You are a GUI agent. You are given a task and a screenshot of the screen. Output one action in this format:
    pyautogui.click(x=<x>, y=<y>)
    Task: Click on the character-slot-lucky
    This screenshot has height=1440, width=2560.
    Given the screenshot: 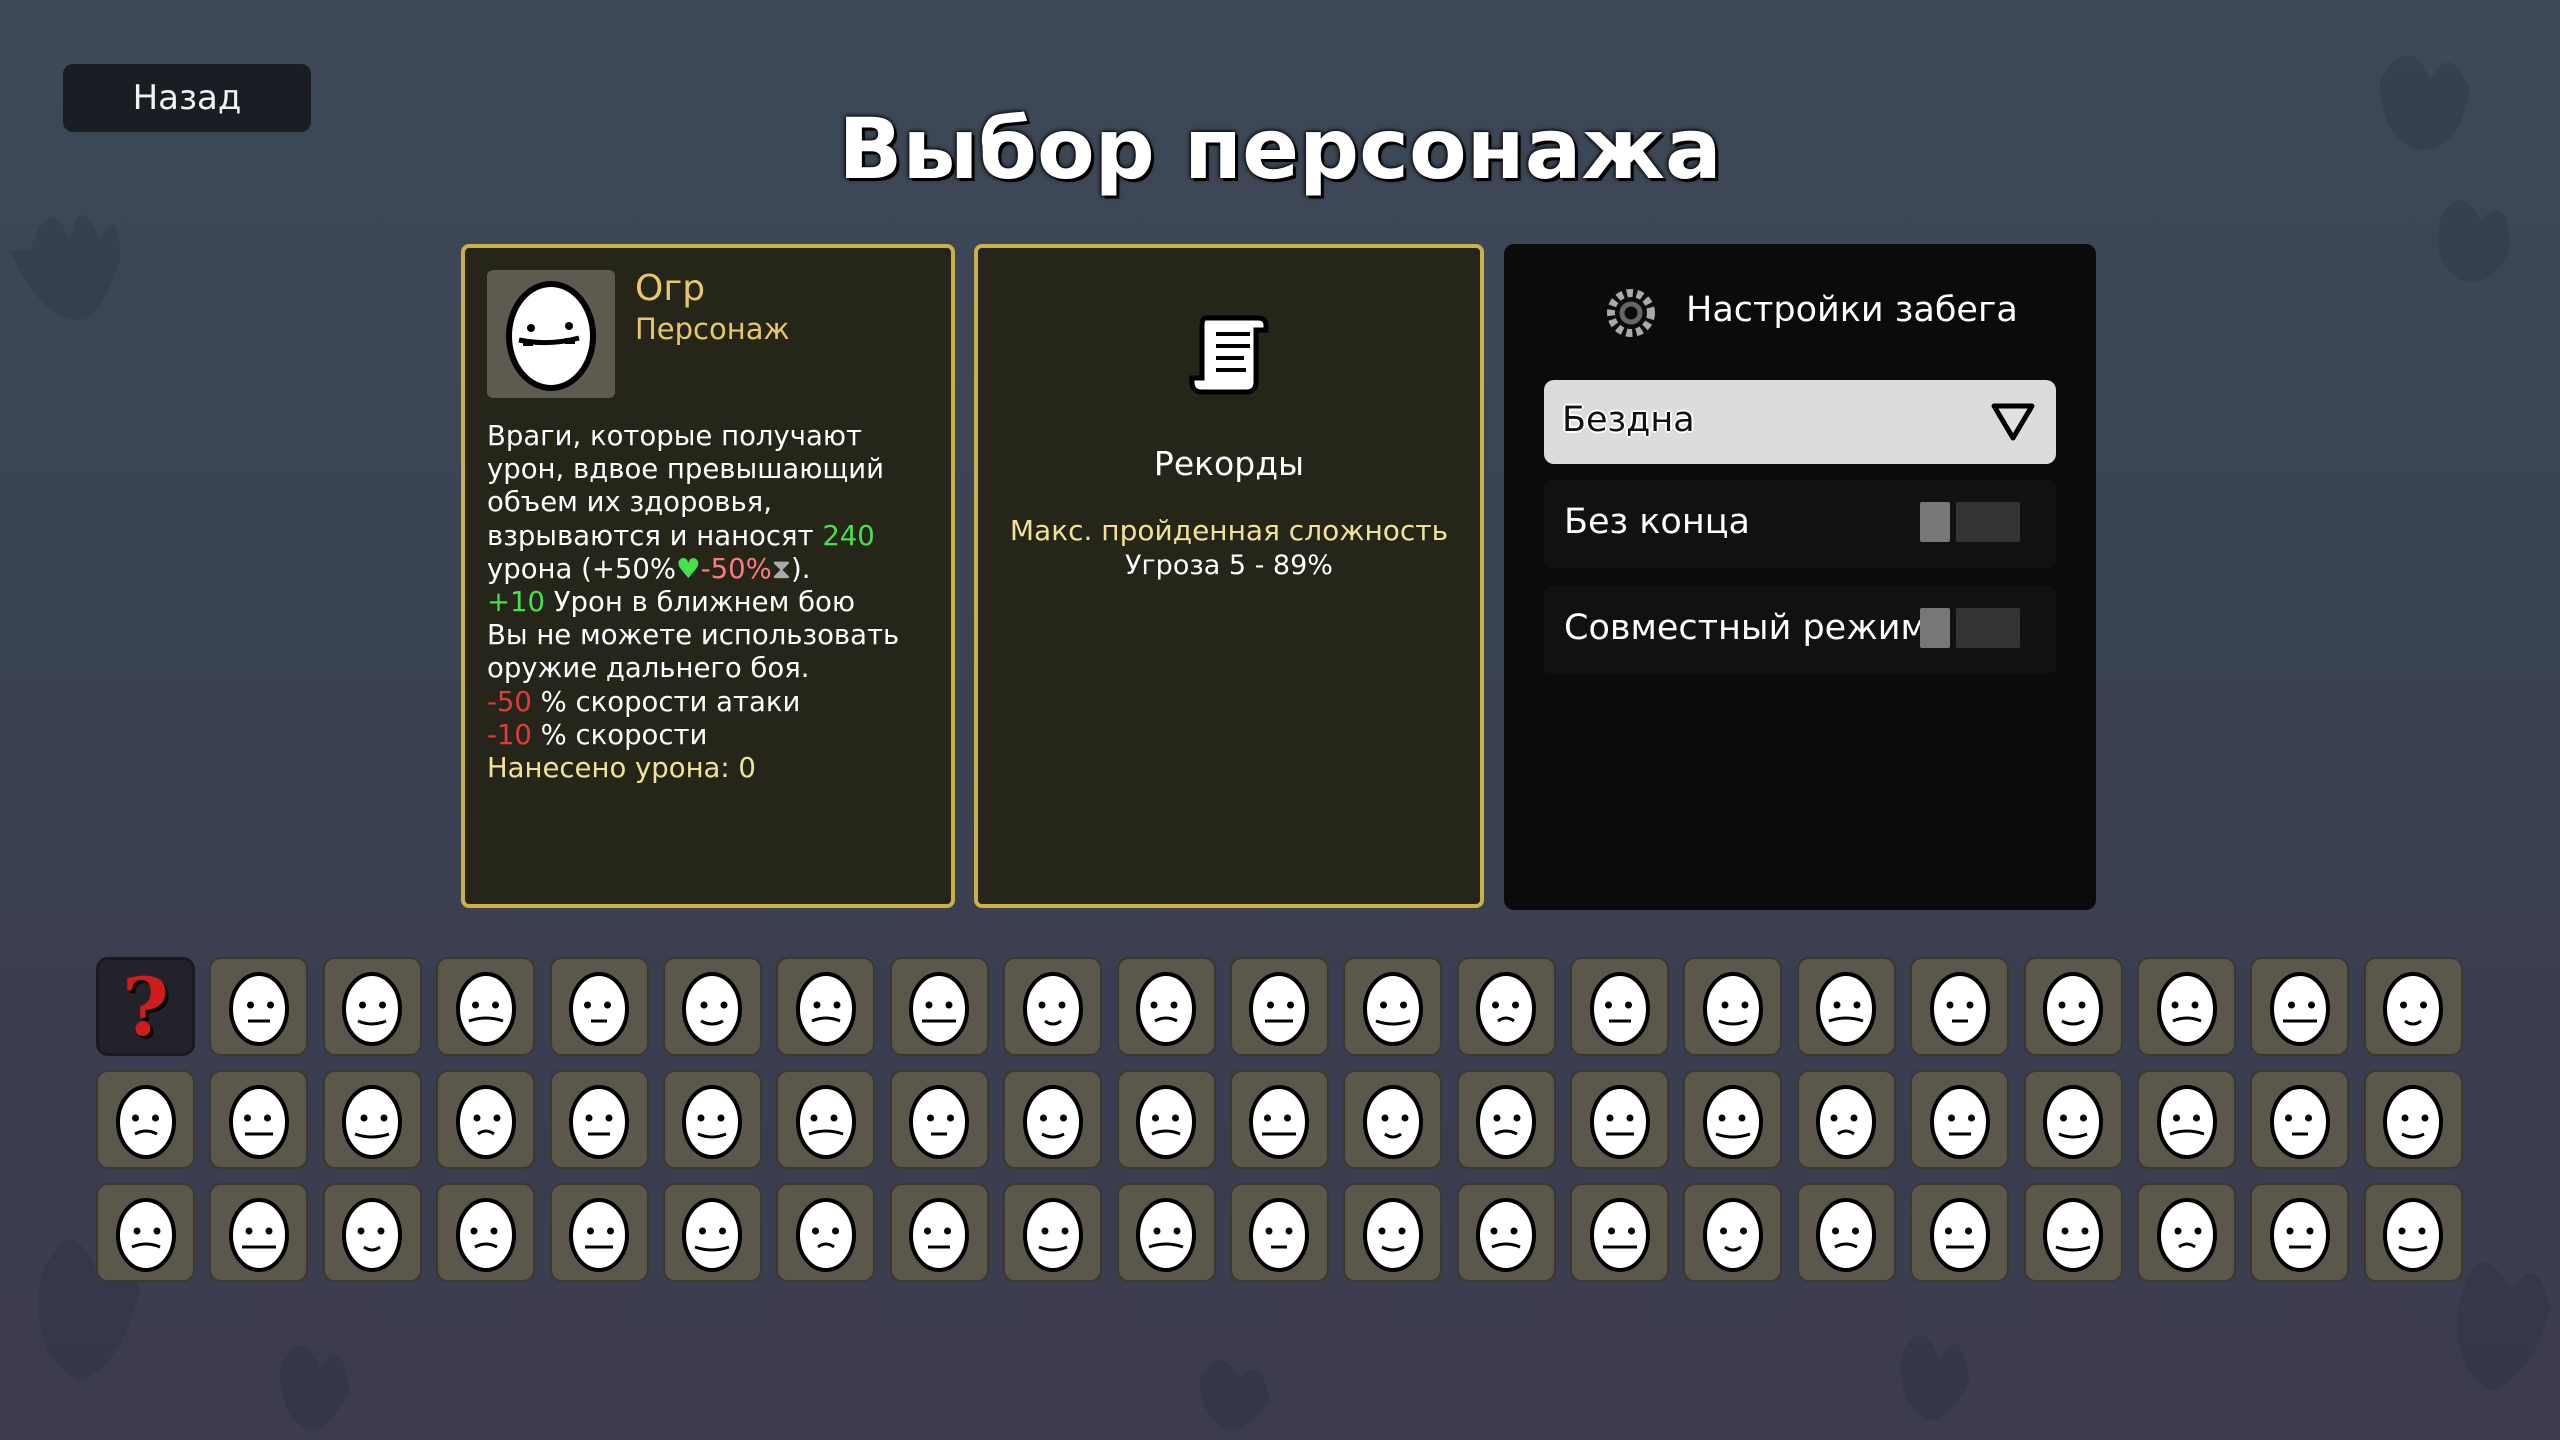 What is the action you would take?
    pyautogui.click(x=1053, y=1006)
    